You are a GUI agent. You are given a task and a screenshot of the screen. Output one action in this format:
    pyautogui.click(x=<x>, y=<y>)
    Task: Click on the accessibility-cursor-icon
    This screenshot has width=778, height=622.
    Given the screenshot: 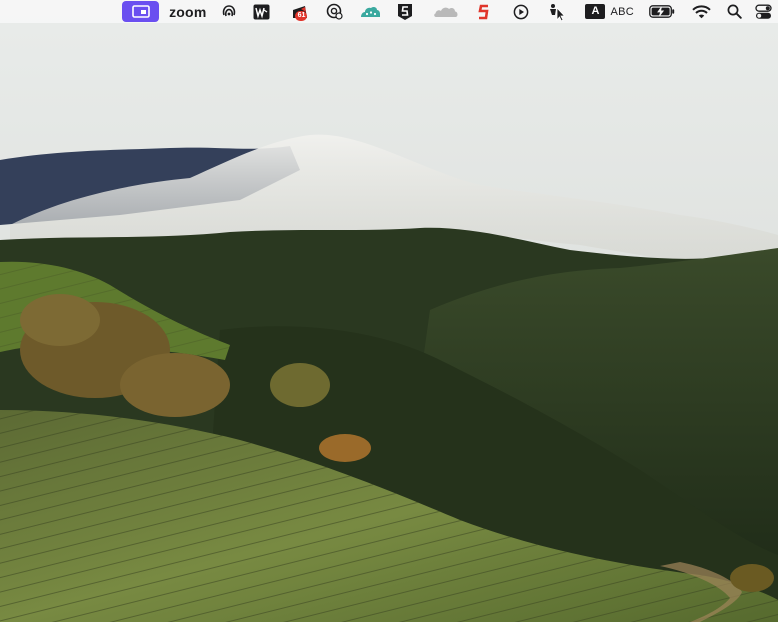 What is the action you would take?
    pyautogui.click(x=558, y=12)
    